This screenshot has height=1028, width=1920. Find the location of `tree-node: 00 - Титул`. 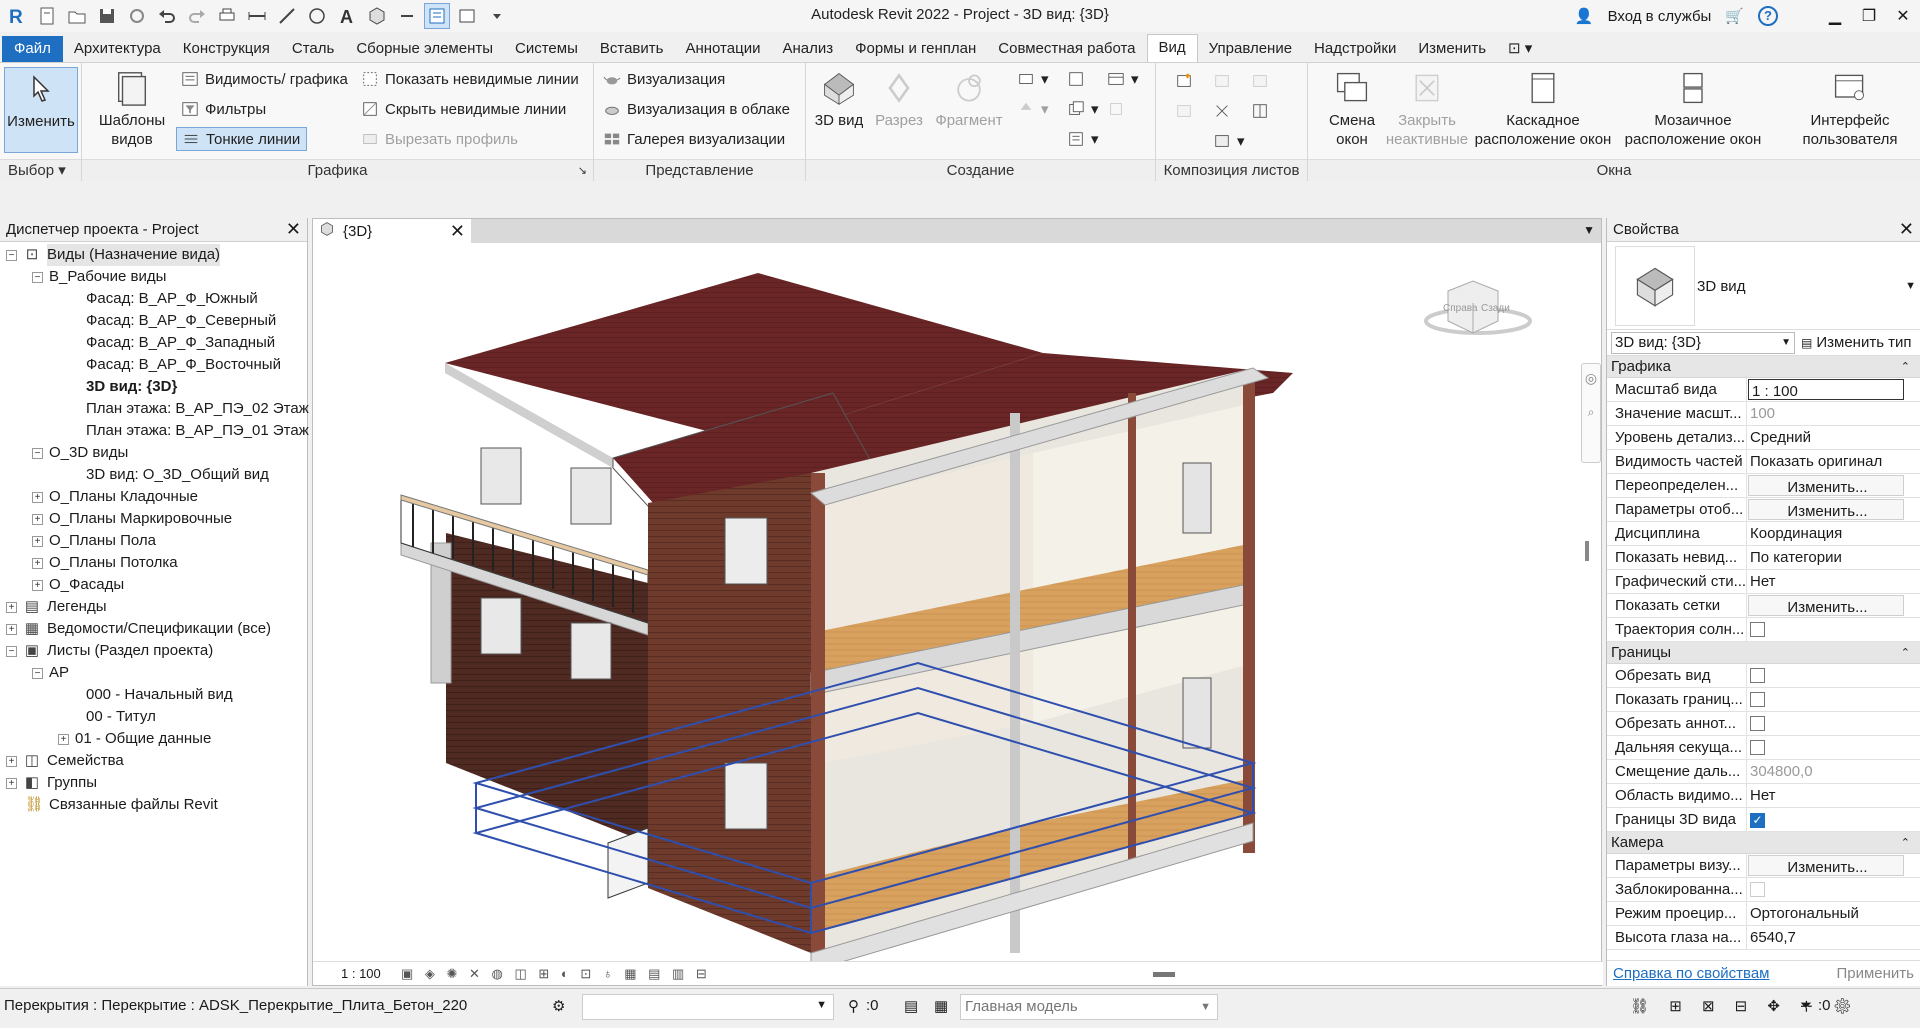

tree-node: 00 - Титул is located at coordinates (153, 717).